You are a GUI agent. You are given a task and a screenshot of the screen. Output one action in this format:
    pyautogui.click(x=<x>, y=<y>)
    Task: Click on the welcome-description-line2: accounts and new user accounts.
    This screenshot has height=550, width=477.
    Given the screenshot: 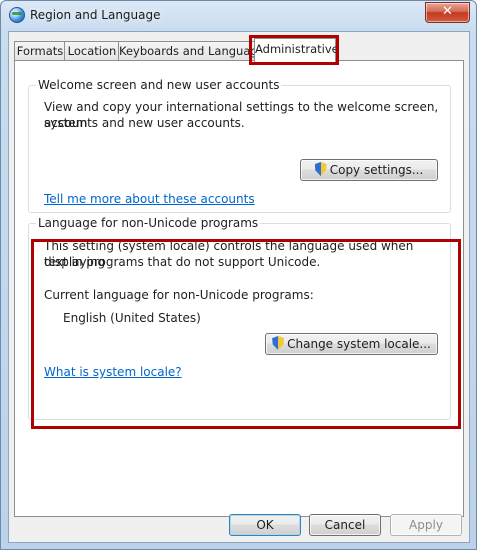 What is the action you would take?
    pyautogui.click(x=144, y=123)
    